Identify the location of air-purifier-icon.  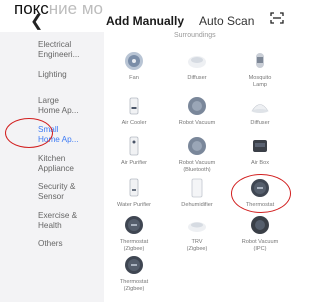
(134, 146).